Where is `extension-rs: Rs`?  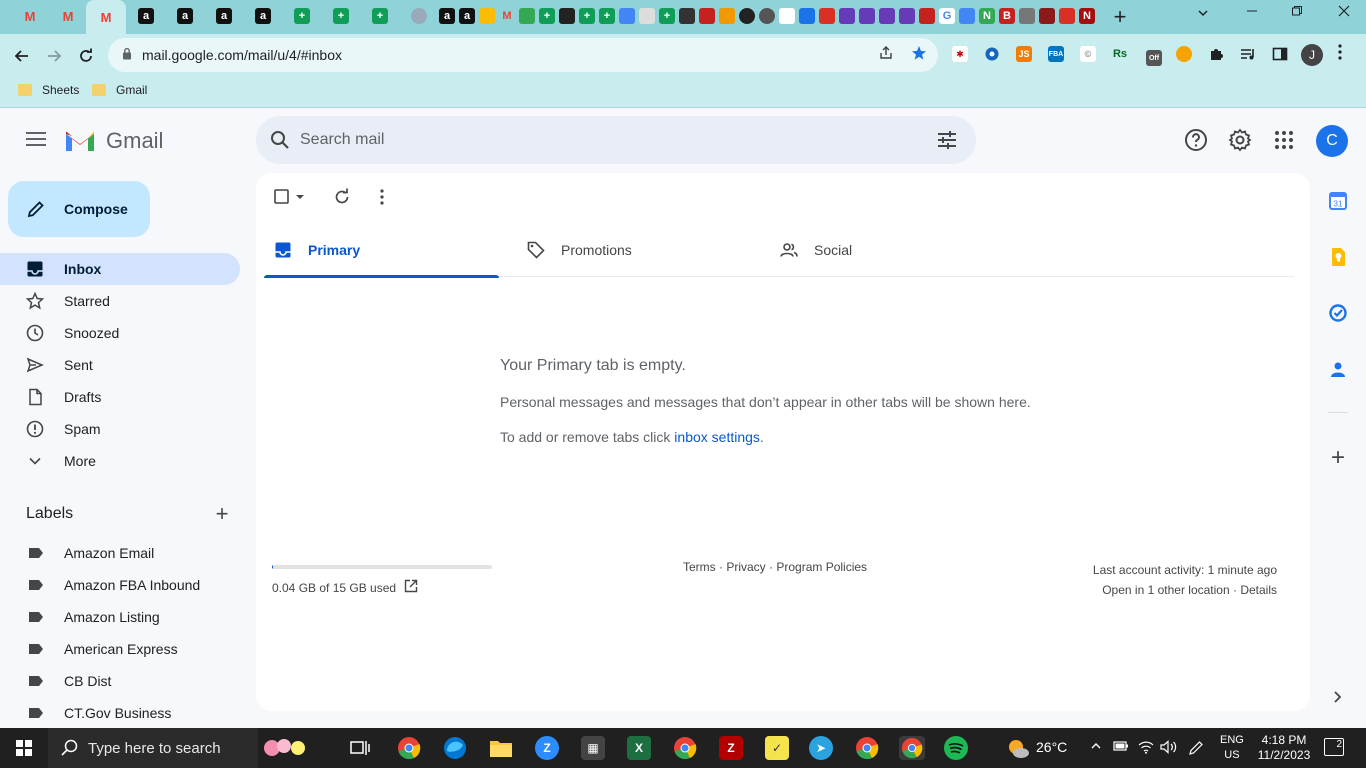
extension-rs: Rs is located at coordinates (1120, 54).